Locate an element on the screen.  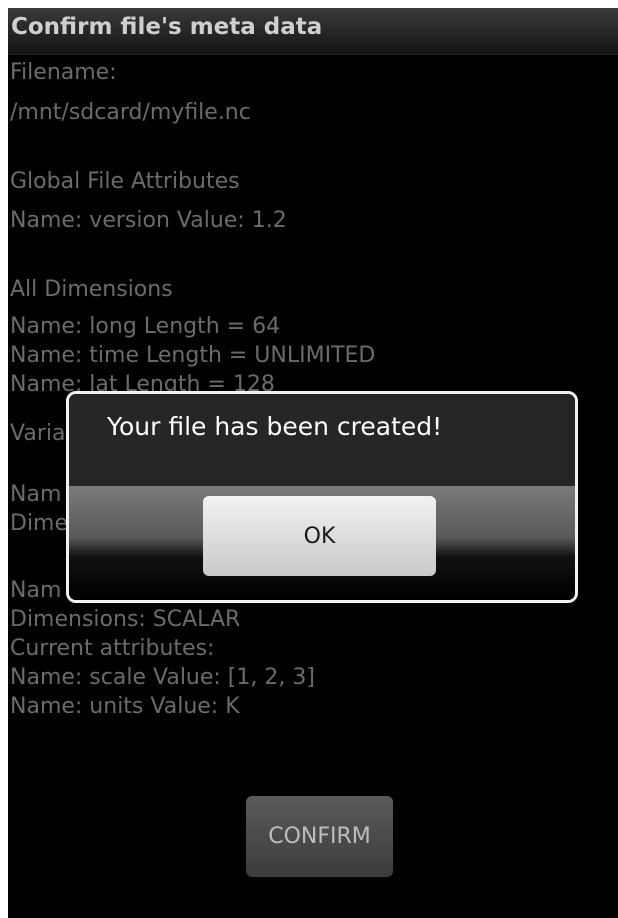
variable-dimensions-2: Dimensions: SCALAR is located at coordinates (125, 619).